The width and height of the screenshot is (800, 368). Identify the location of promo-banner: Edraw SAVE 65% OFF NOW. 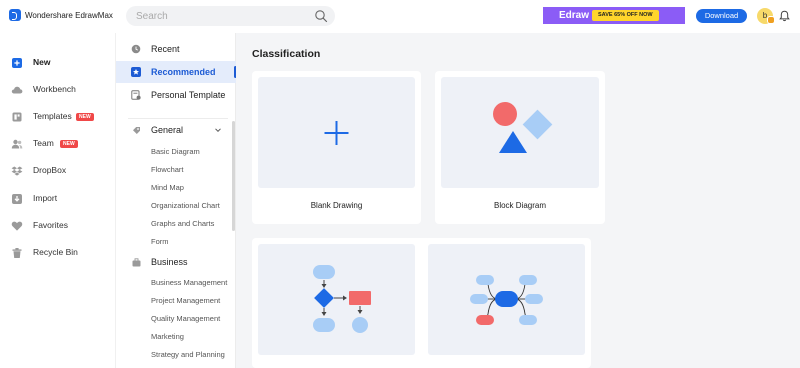
(614, 15).